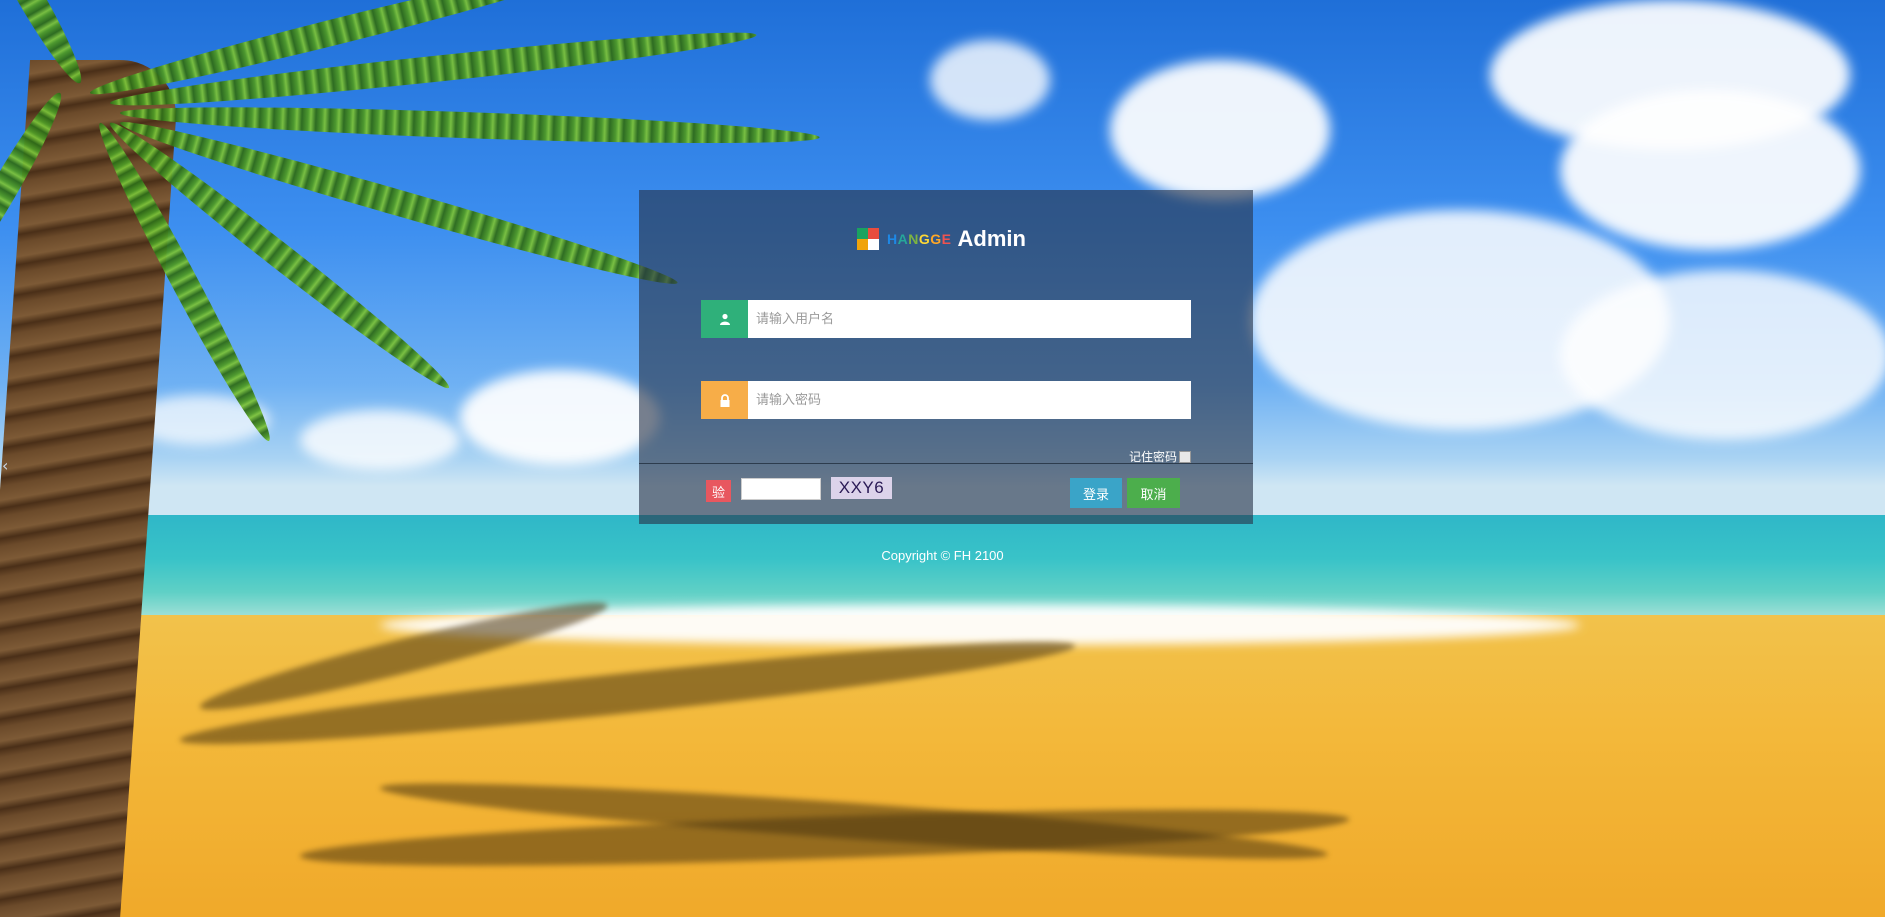 The image size is (1885, 917). What do you see at coordinates (969, 319) in the screenshot?
I see `username-input` at bounding box center [969, 319].